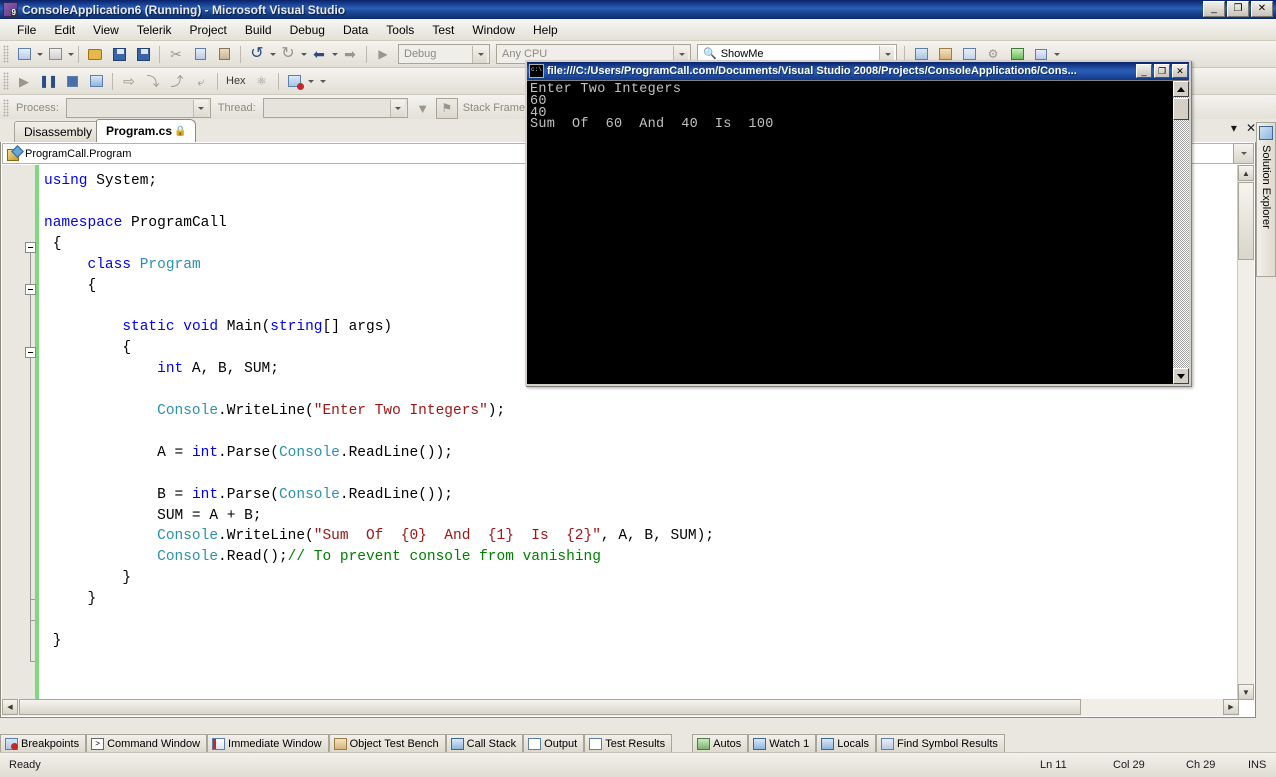 The width and height of the screenshot is (1276, 777). Describe the element at coordinates (1238, 9) in the screenshot. I see `restore-button: ❐` at that location.